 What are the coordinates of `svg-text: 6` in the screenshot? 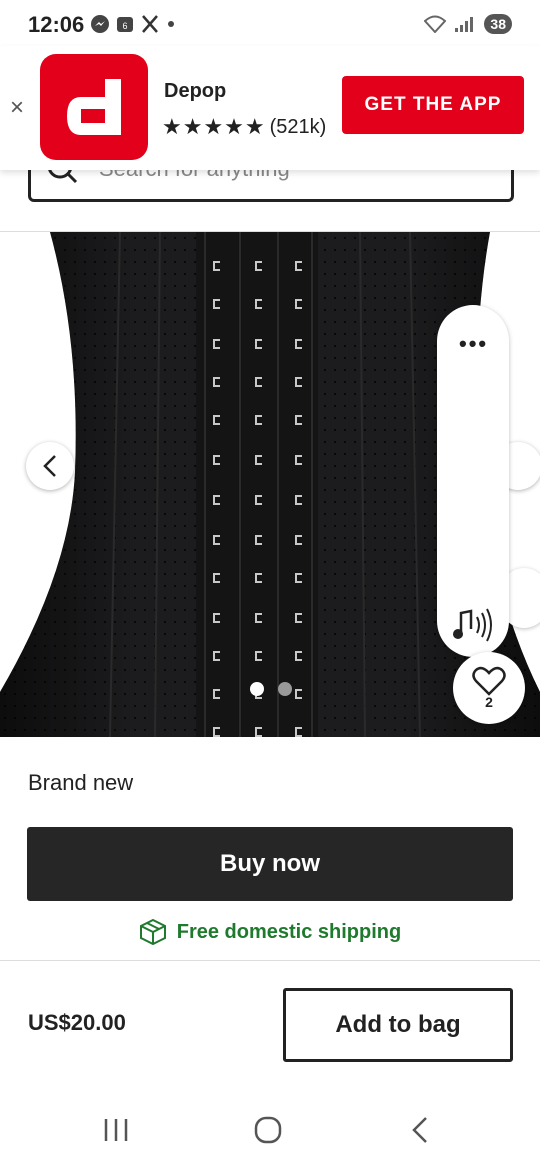 It's located at (124, 26).